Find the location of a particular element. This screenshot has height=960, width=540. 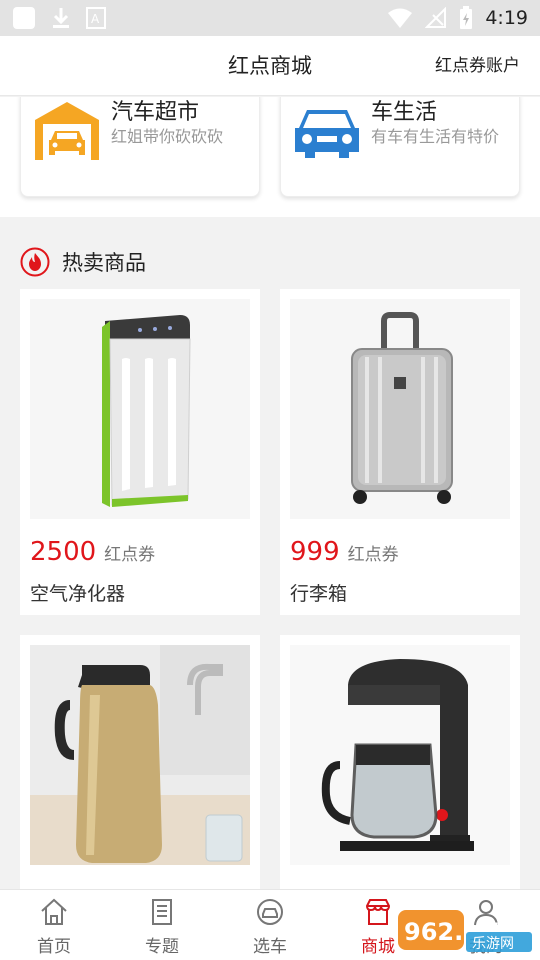

svg-text: A is located at coordinates (95, 19).